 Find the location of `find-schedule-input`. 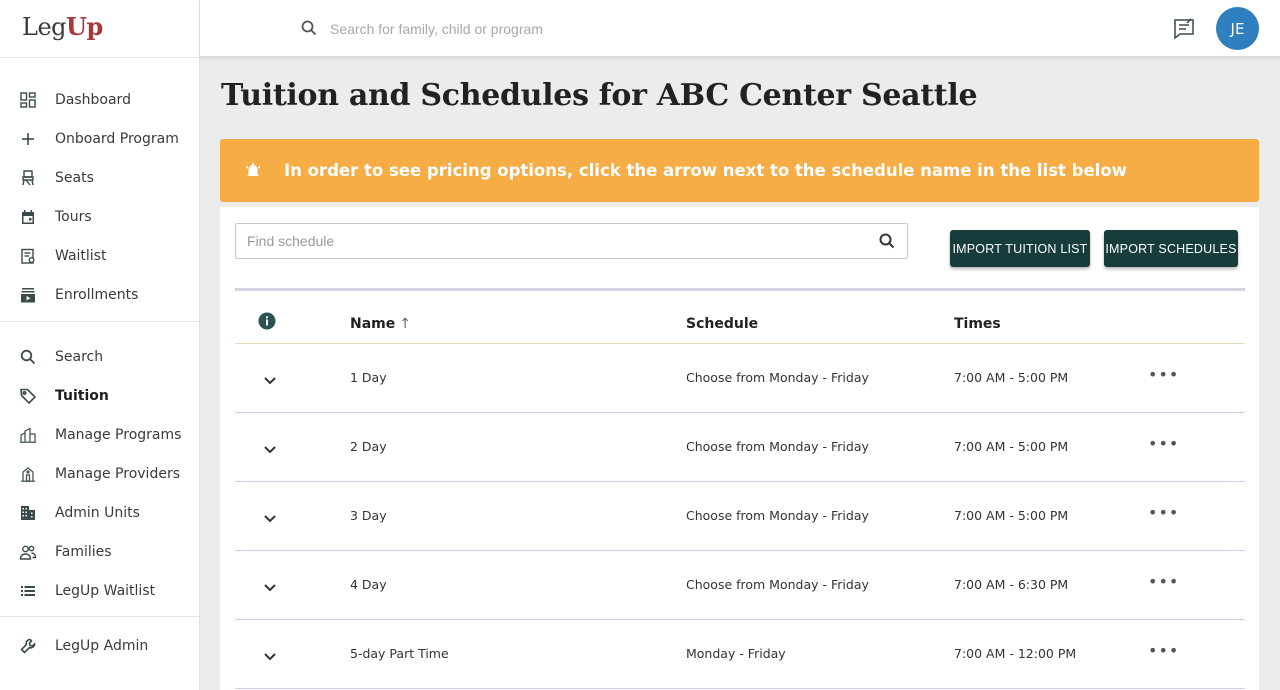

find-schedule-input is located at coordinates (551, 241).